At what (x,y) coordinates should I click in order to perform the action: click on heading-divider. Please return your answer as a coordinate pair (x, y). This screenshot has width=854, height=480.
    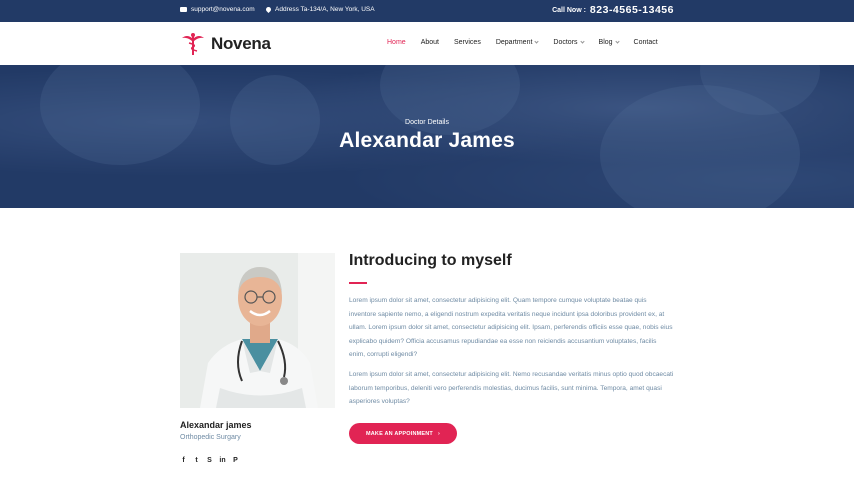
    Looking at the image, I should click on (358, 283).